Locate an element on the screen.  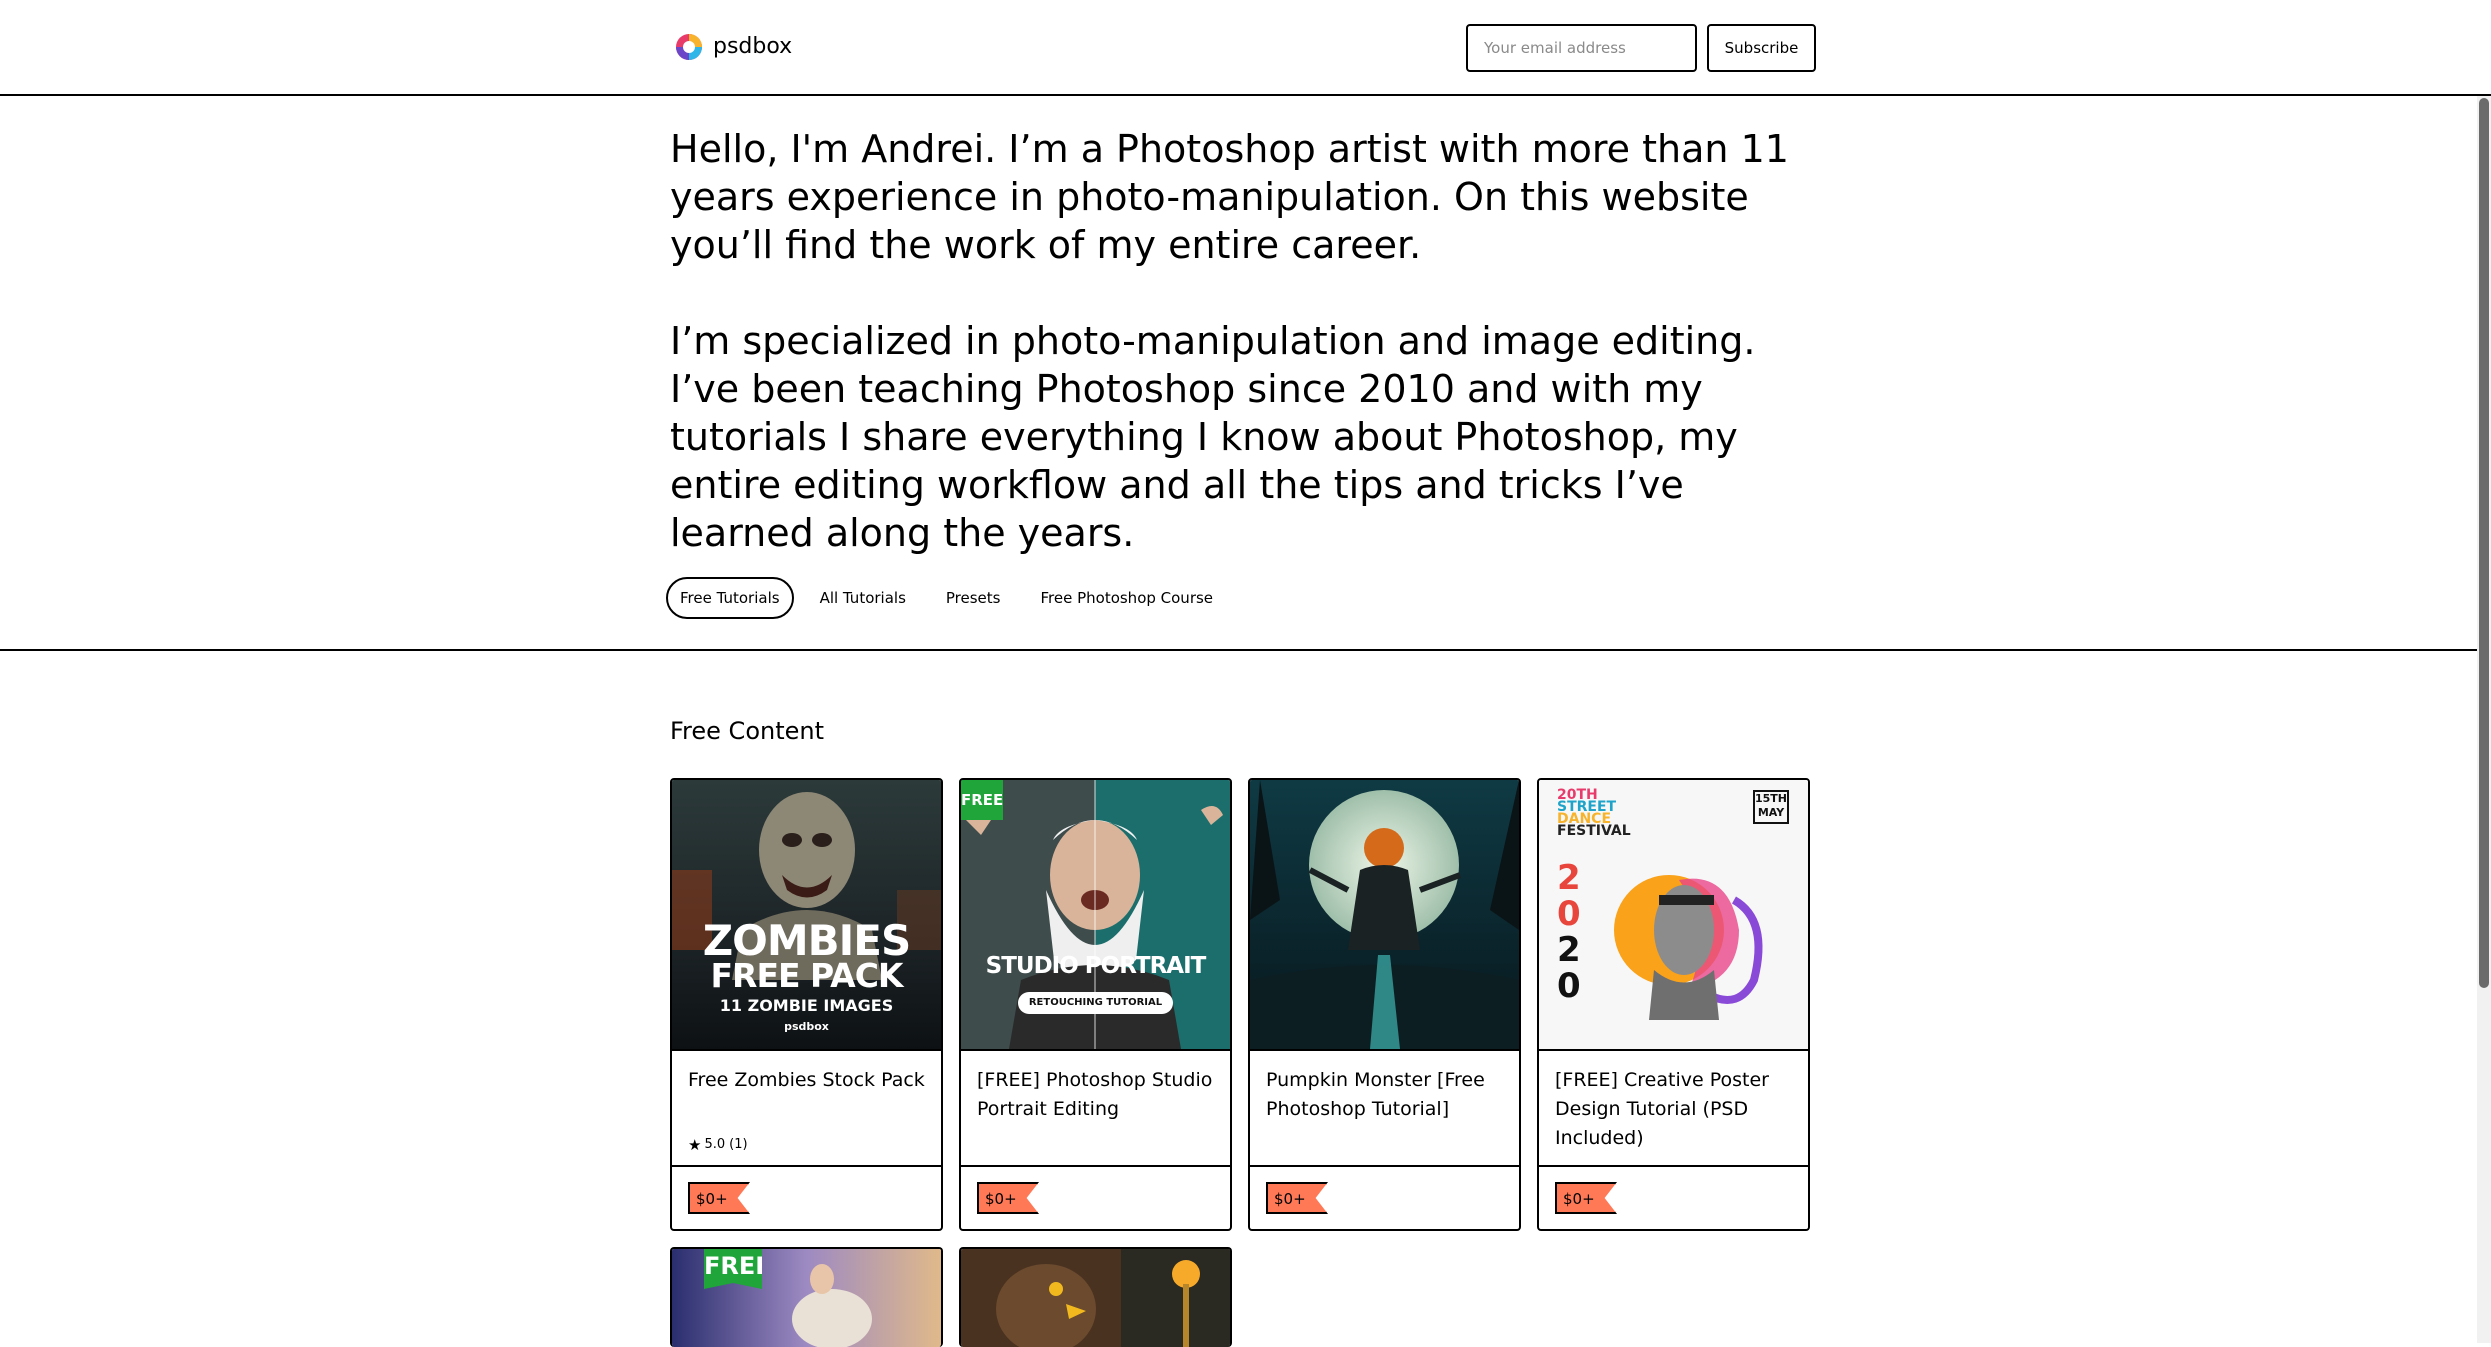
poster-year-digit-3: 2 is located at coordinates (1569, 950).